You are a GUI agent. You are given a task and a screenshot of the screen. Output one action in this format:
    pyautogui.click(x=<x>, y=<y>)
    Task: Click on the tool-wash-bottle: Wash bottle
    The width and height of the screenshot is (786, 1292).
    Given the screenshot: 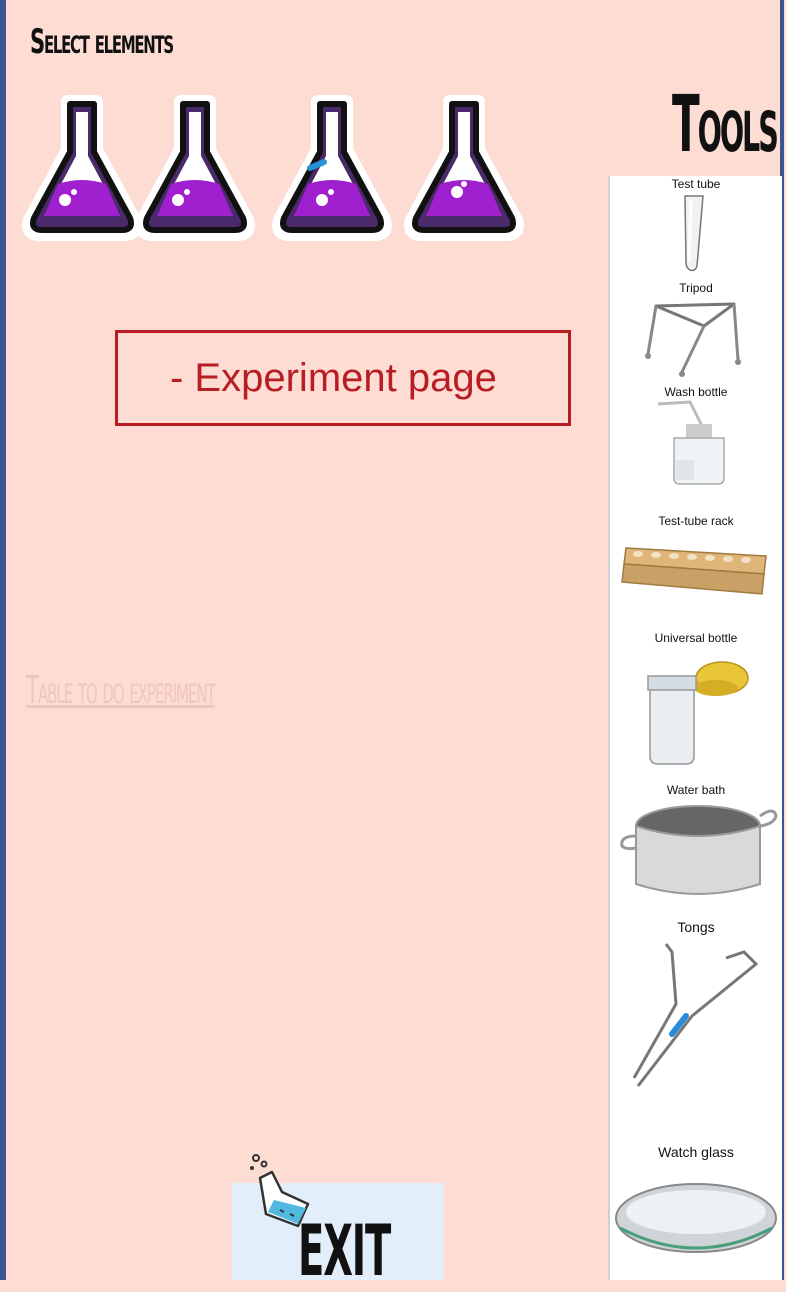 What is the action you would take?
    pyautogui.click(x=696, y=437)
    